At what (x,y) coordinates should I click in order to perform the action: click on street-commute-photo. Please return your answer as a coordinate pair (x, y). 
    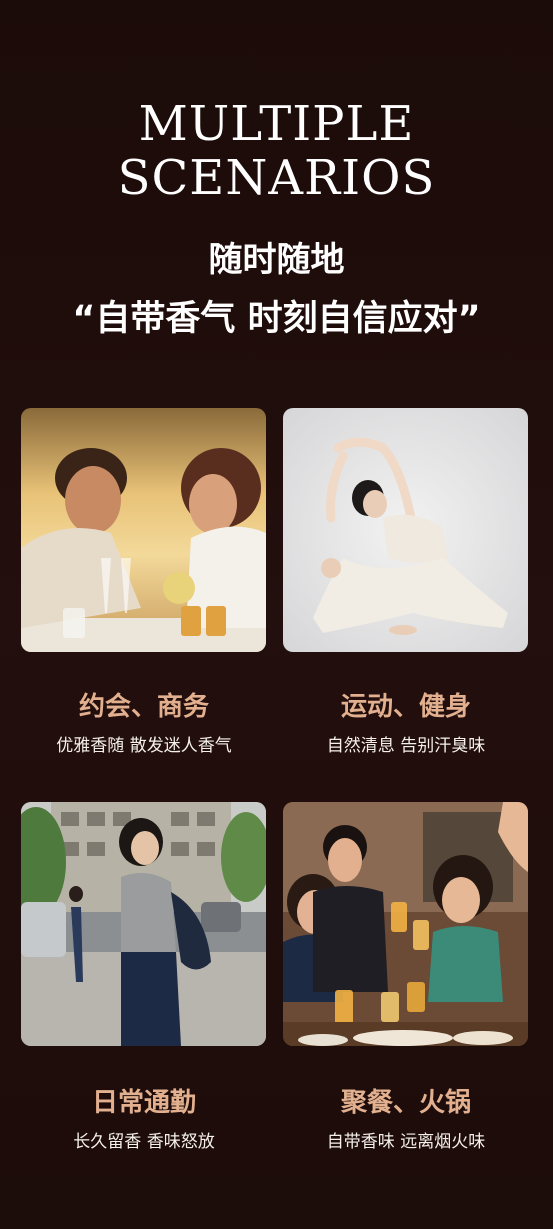
    Looking at the image, I should click on (143, 924).